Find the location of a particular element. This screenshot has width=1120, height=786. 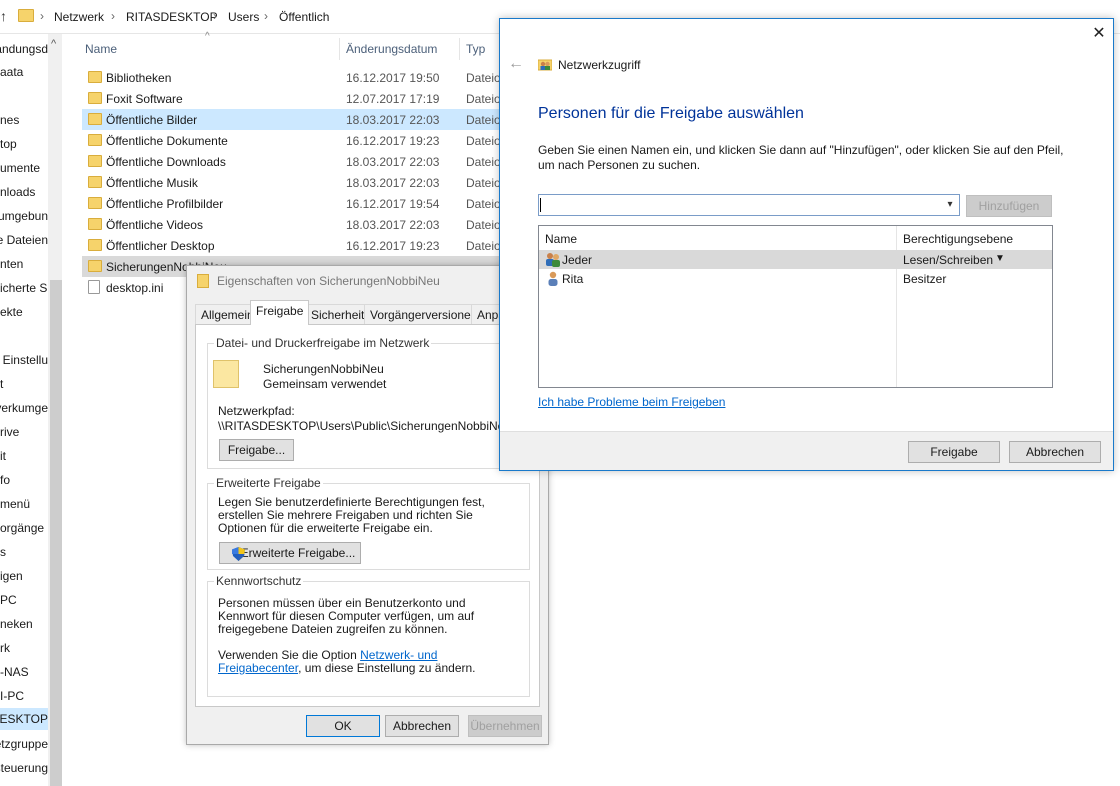

person-name-combobox: ▾ is located at coordinates (749, 205).